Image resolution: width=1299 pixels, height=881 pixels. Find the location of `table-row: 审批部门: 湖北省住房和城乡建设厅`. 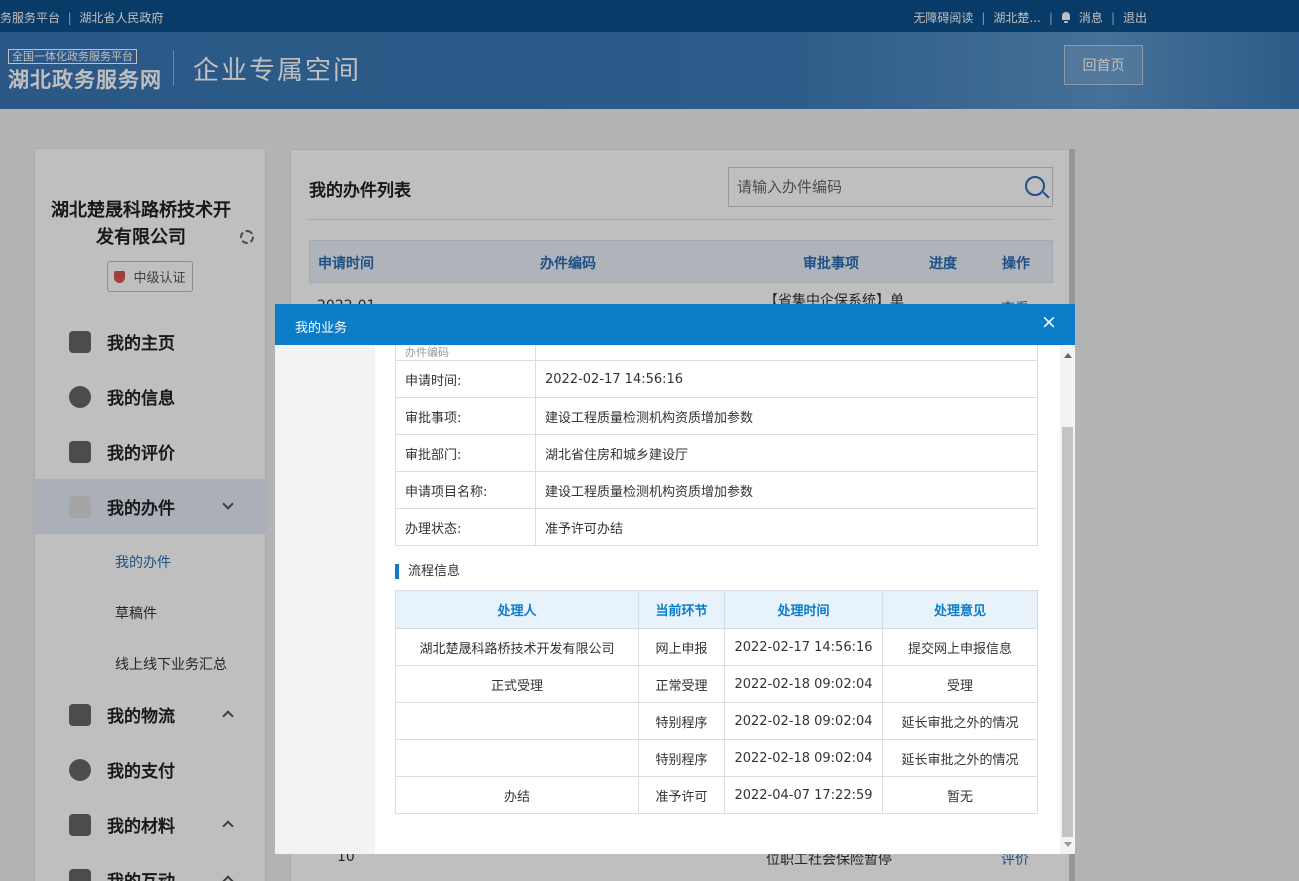

table-row: 审批部门: 湖北省住房和城乡建设厅 is located at coordinates (716, 453).